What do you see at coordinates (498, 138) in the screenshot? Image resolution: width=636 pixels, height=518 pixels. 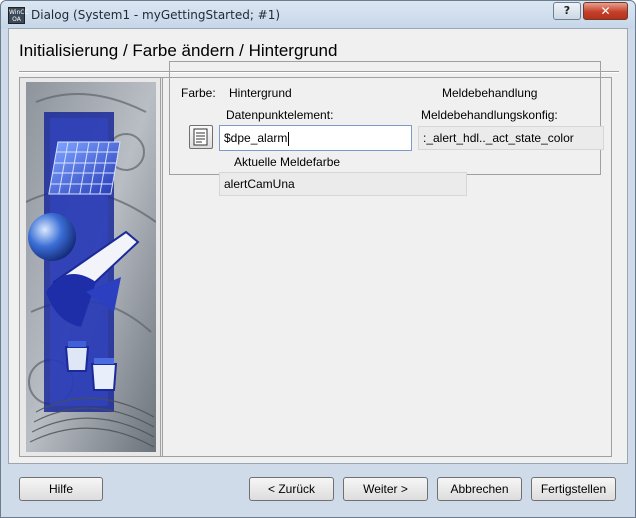 I see `konfig-field-value: :_alert_hdl.._act_state_color` at bounding box center [498, 138].